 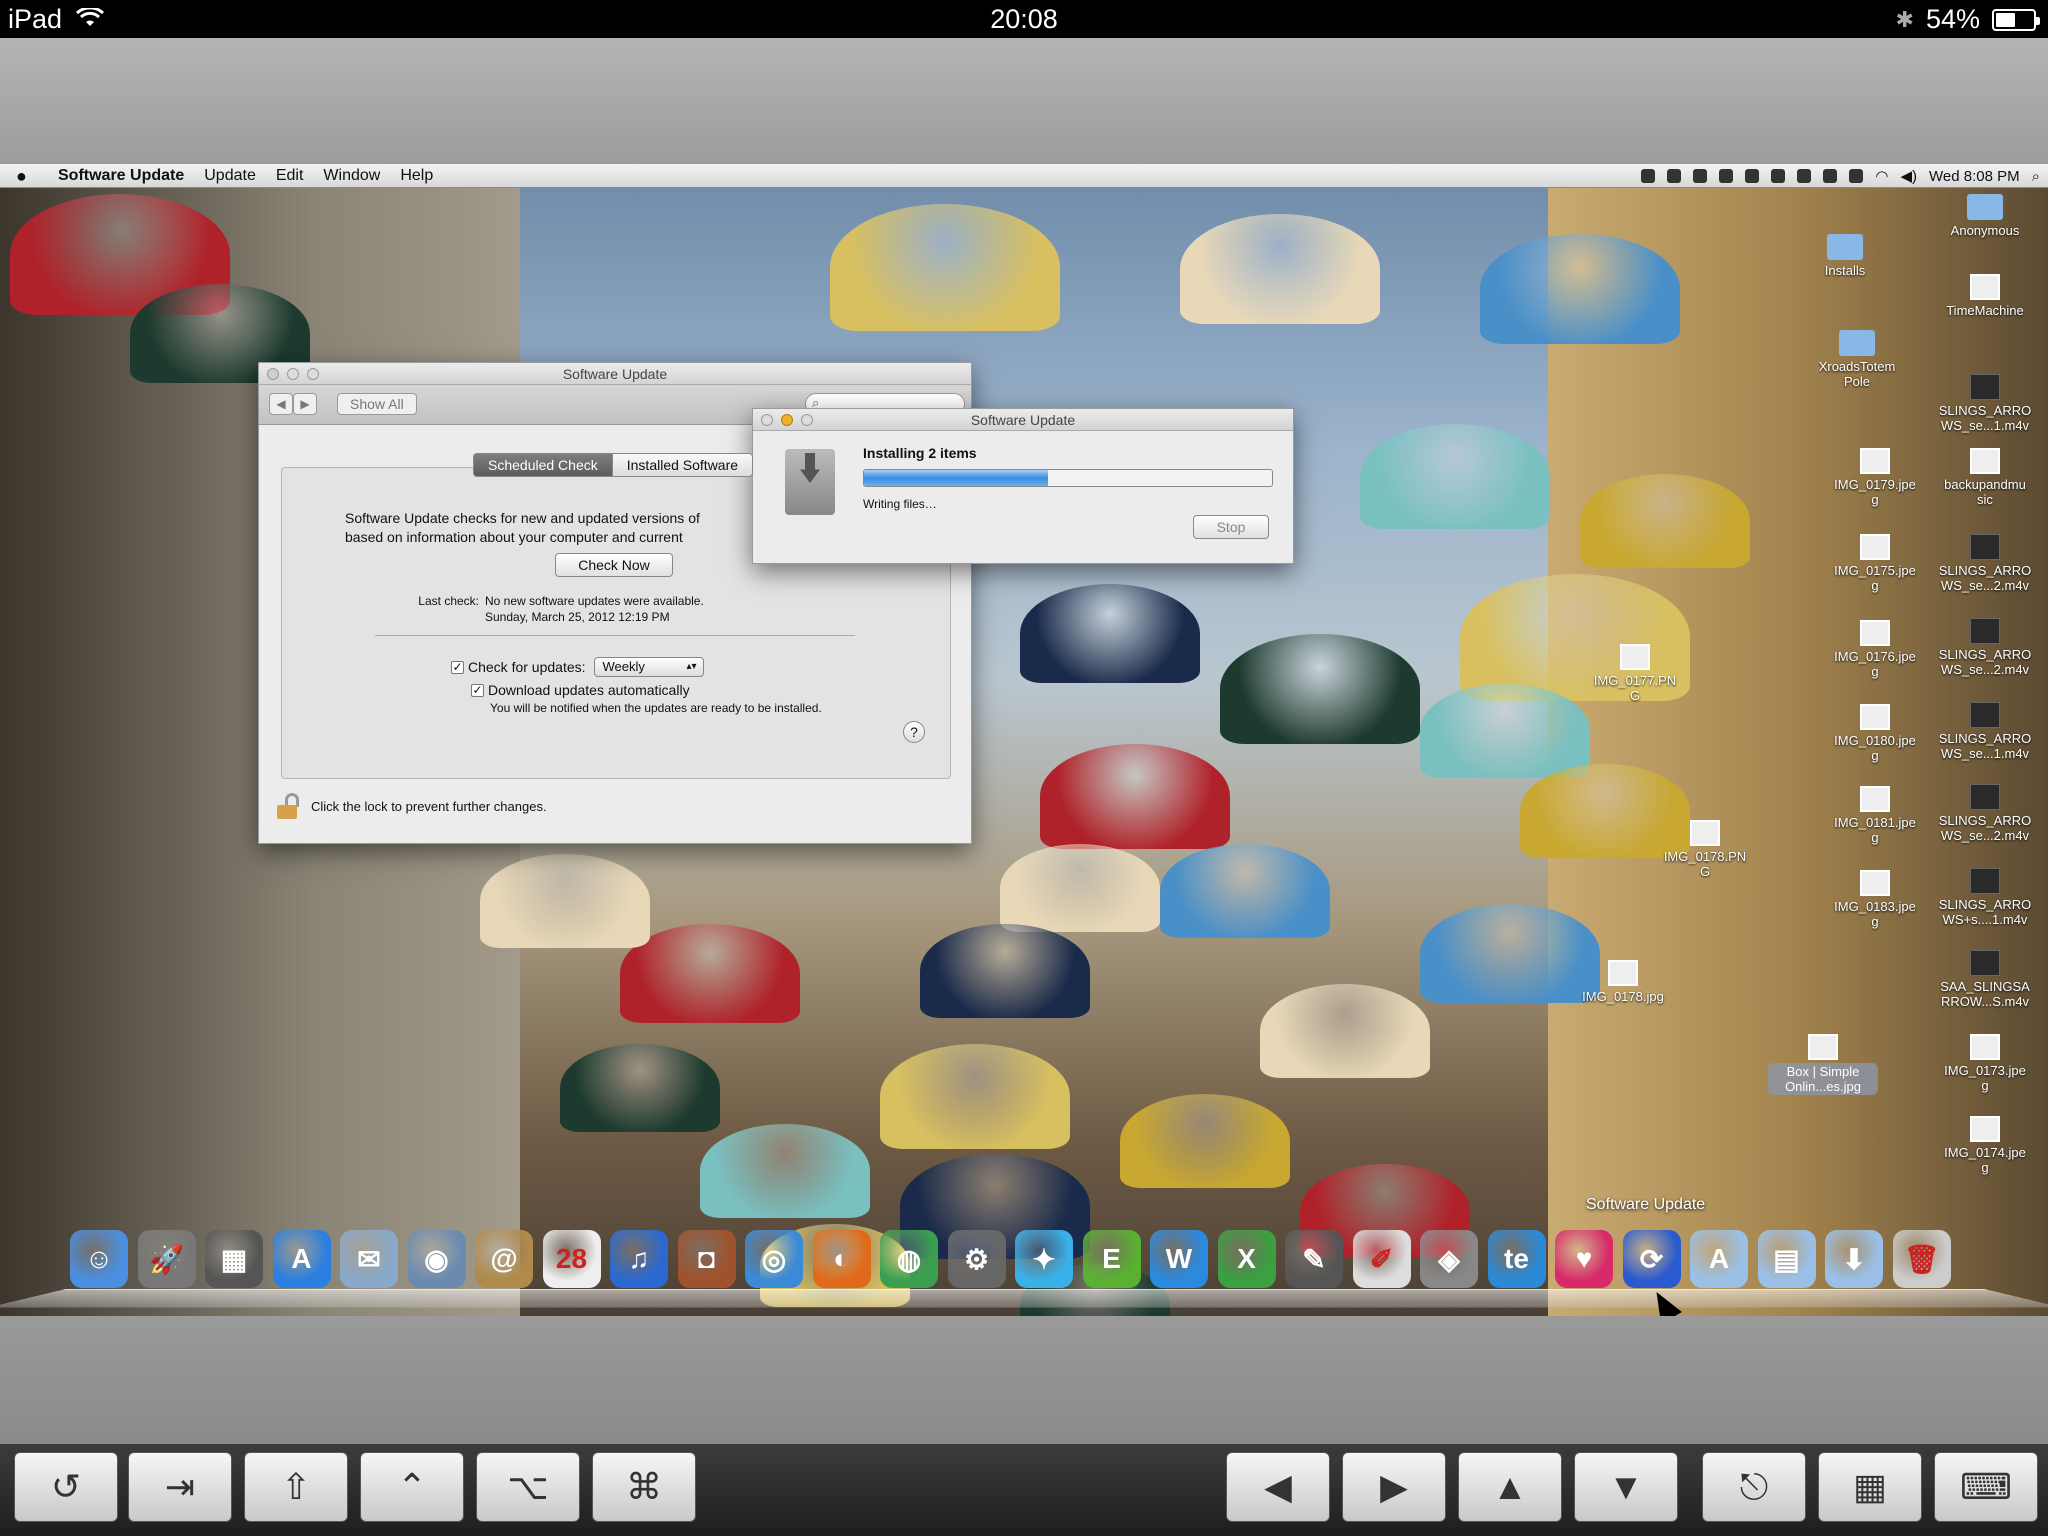 I want to click on desktop-icon: IMG_0177.PN G, so click(x=1635, y=673).